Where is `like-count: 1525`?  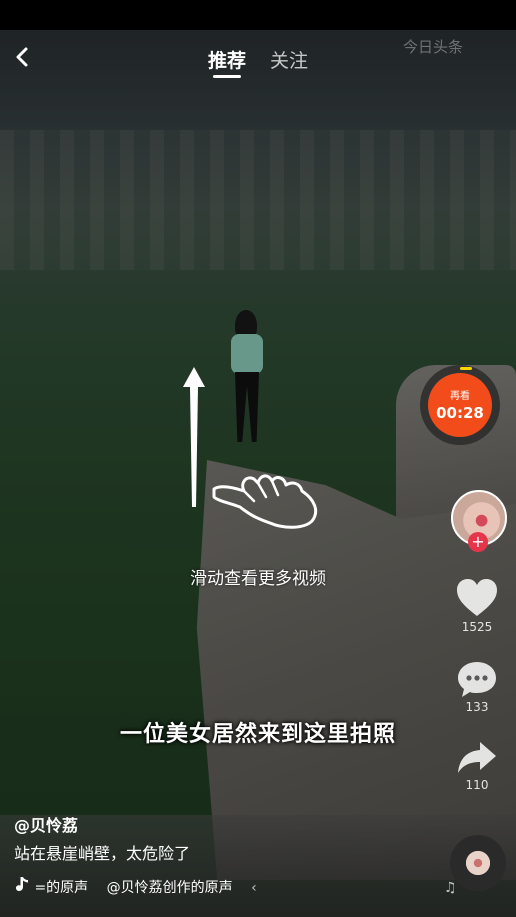 like-count: 1525 is located at coordinates (477, 627).